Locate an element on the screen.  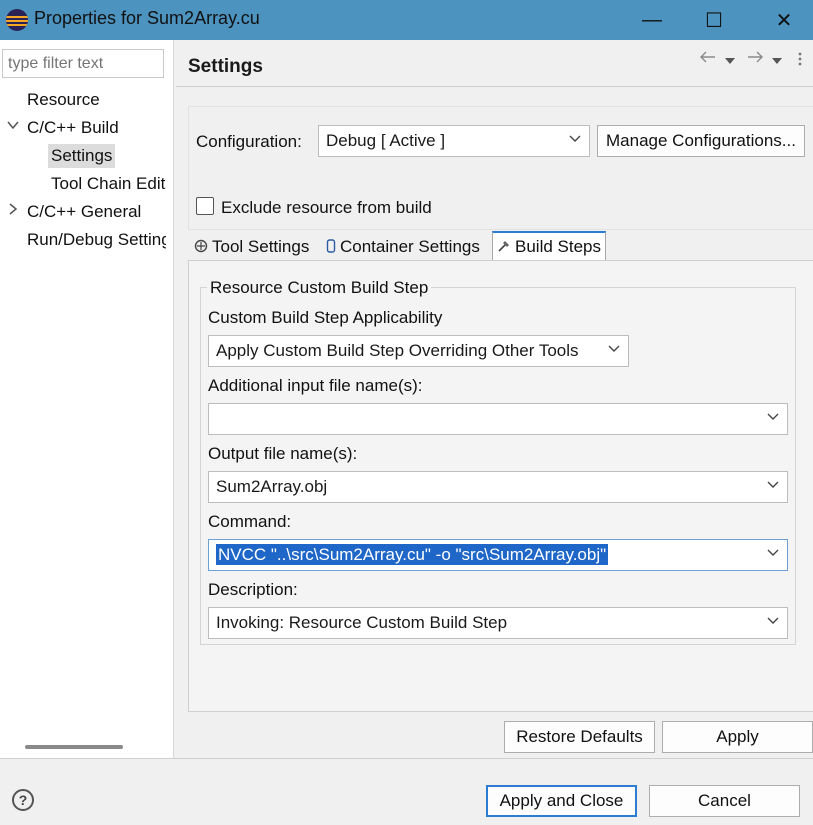
footer-divider is located at coordinates (406, 758).